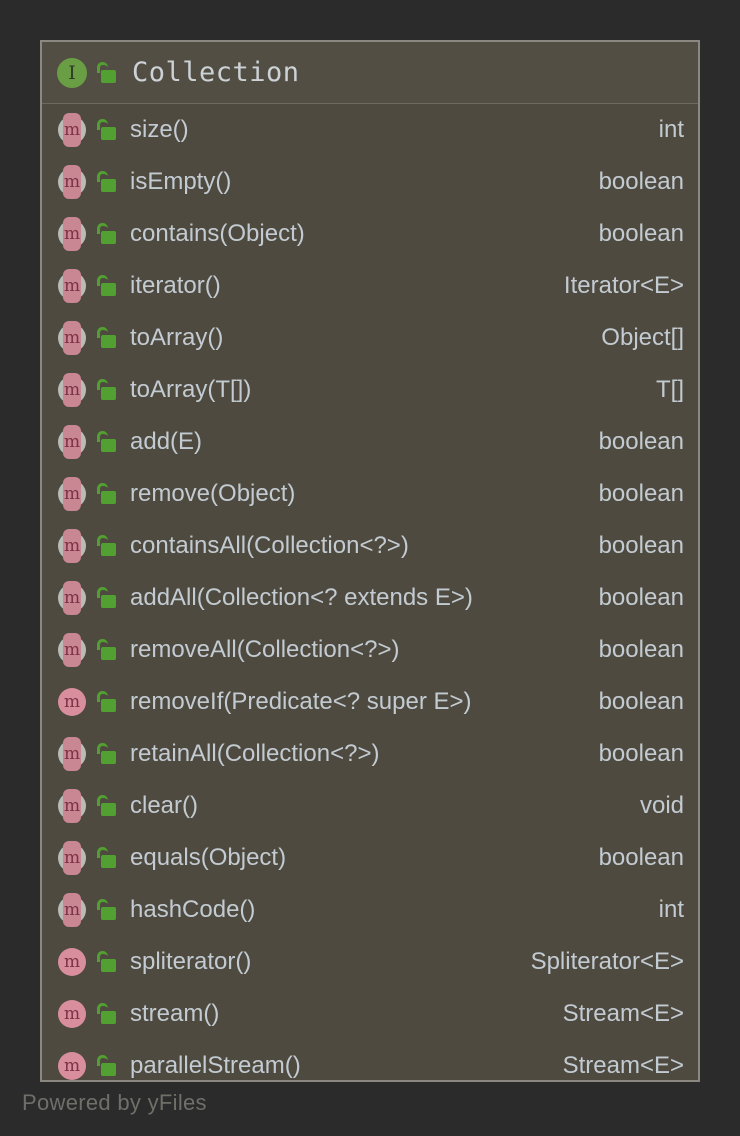  I want to click on member-signature: iterator(), so click(175, 285).